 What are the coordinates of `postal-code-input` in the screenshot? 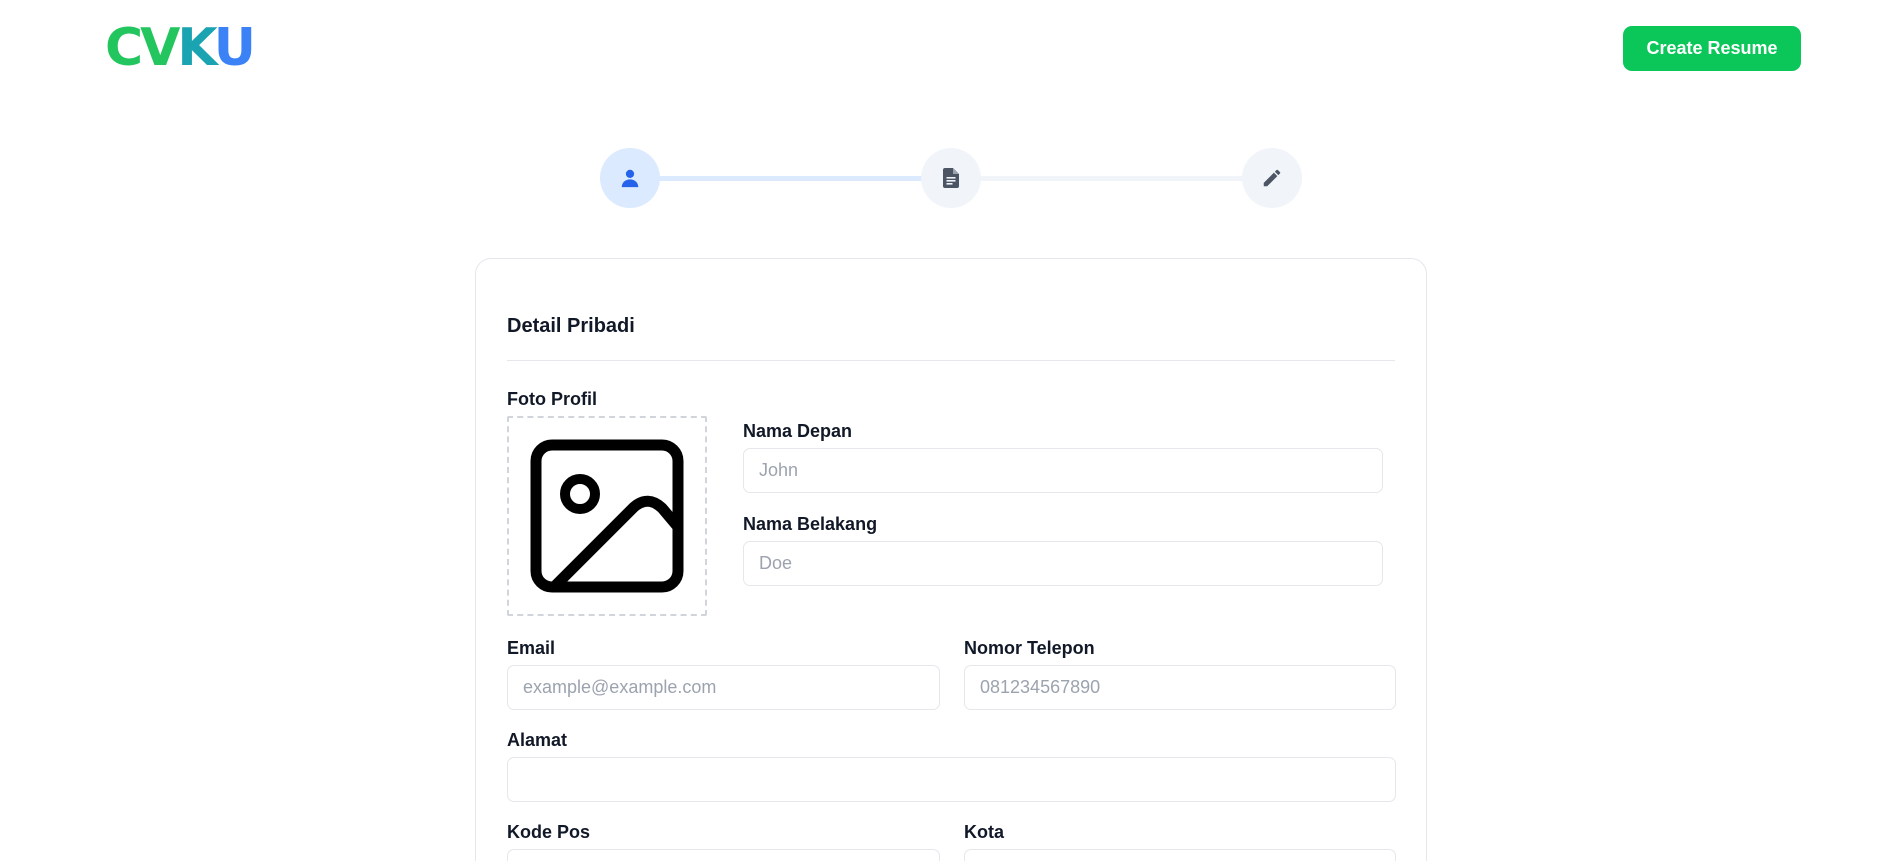 It's located at (723, 855).